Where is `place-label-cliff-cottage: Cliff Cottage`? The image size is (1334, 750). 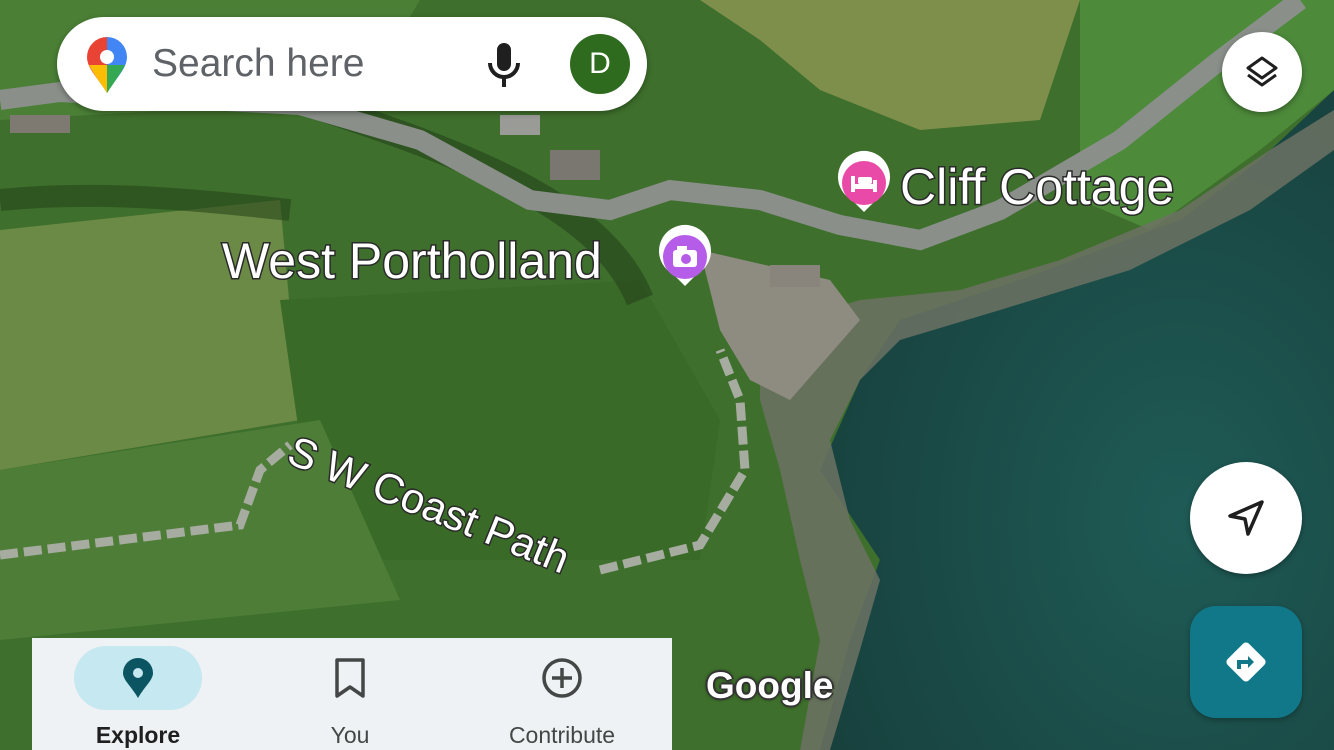
place-label-cliff-cottage: Cliff Cottage is located at coordinates (1037, 187).